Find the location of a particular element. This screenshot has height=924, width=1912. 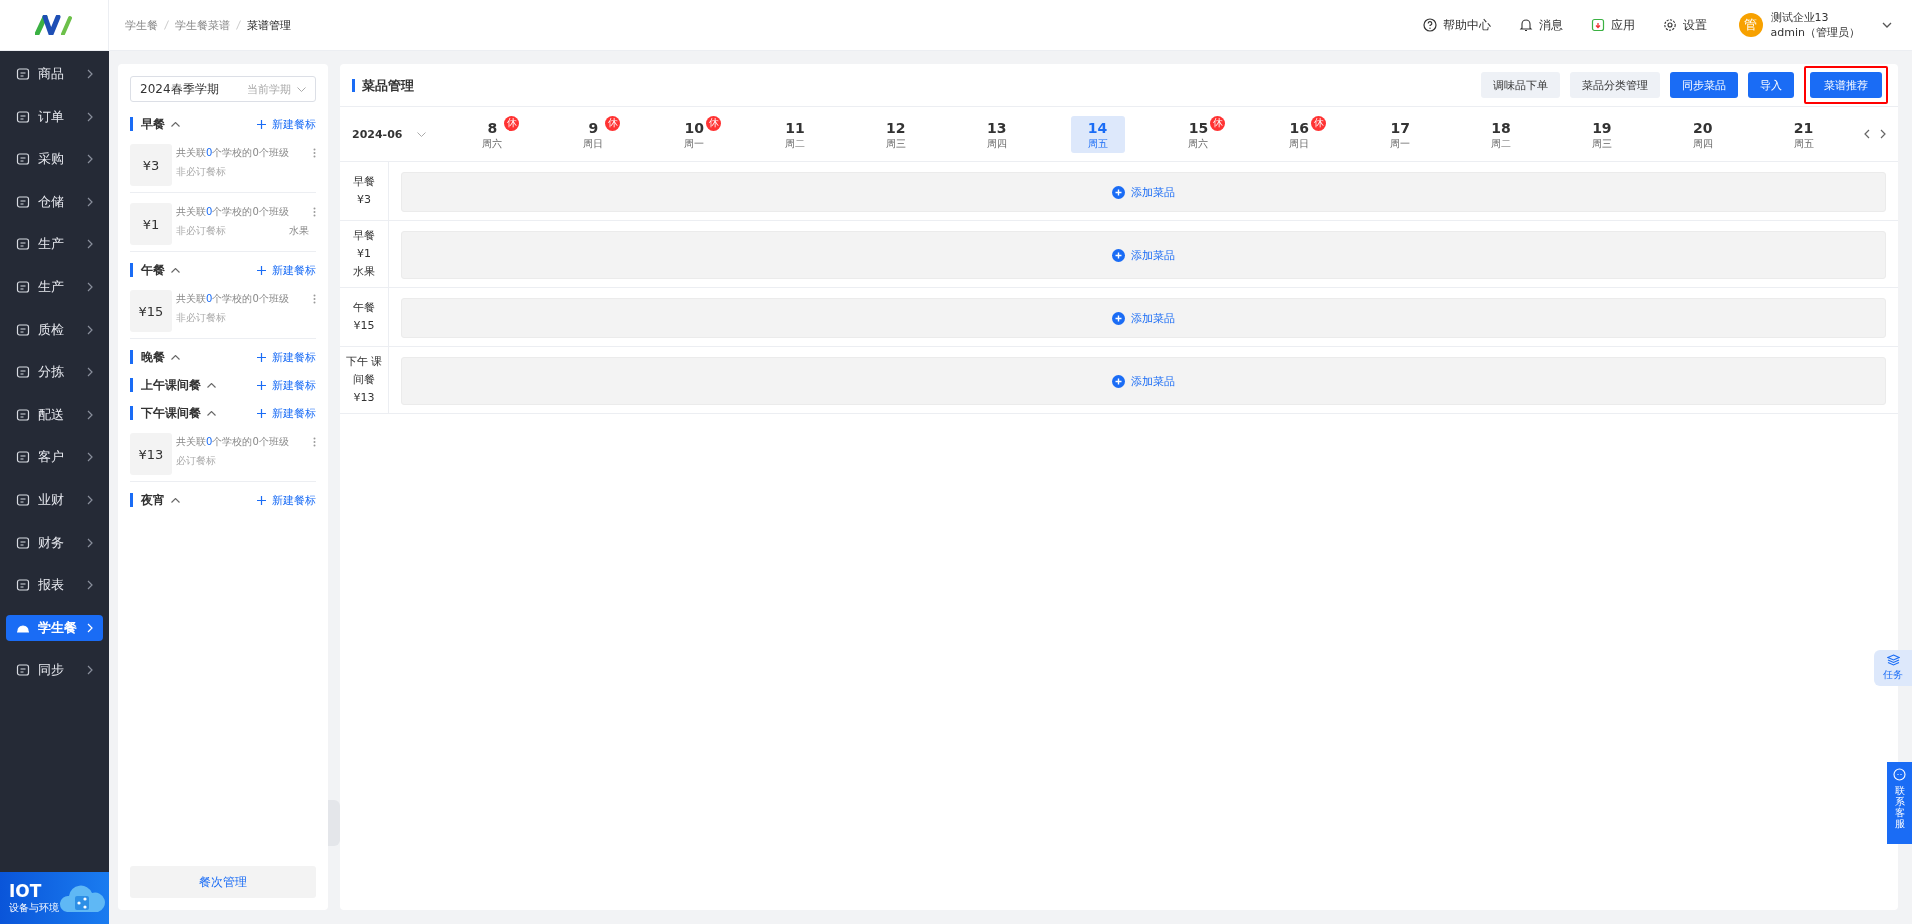

date-tab: 12 周三 is located at coordinates (895, 134).